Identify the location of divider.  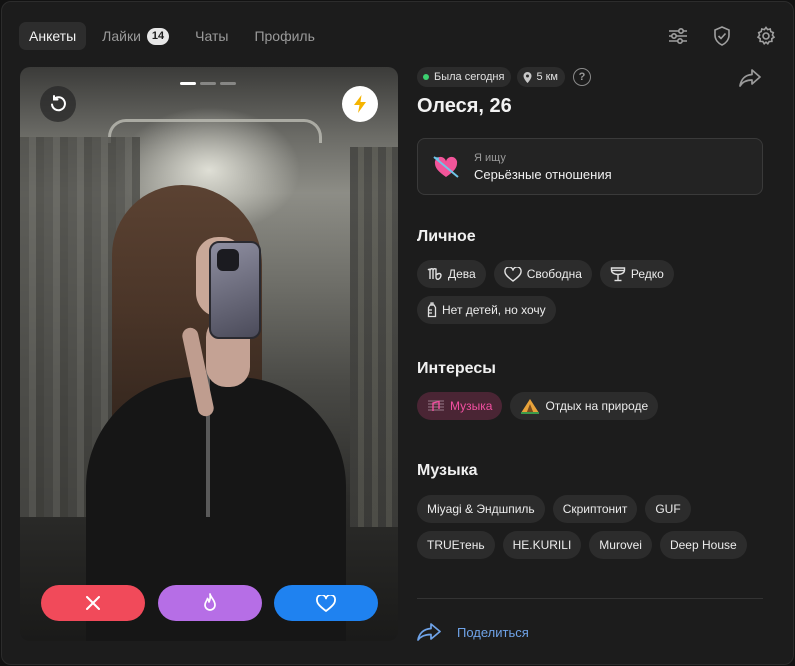
(590, 598).